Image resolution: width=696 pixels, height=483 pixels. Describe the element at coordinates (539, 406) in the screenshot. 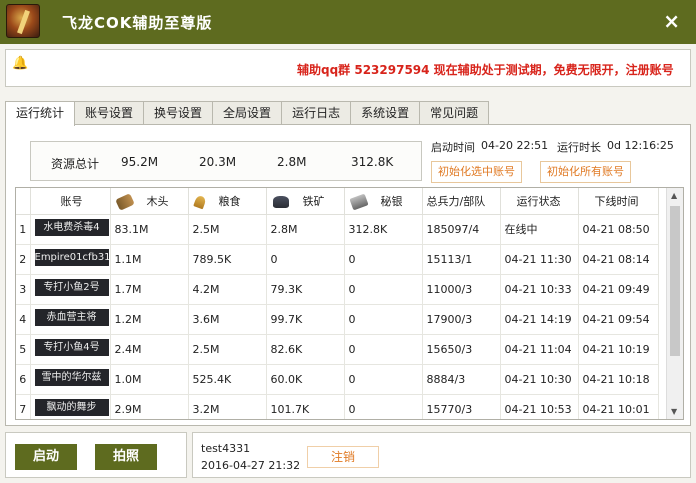

I see `status-cell: 04-21 10:53` at that location.